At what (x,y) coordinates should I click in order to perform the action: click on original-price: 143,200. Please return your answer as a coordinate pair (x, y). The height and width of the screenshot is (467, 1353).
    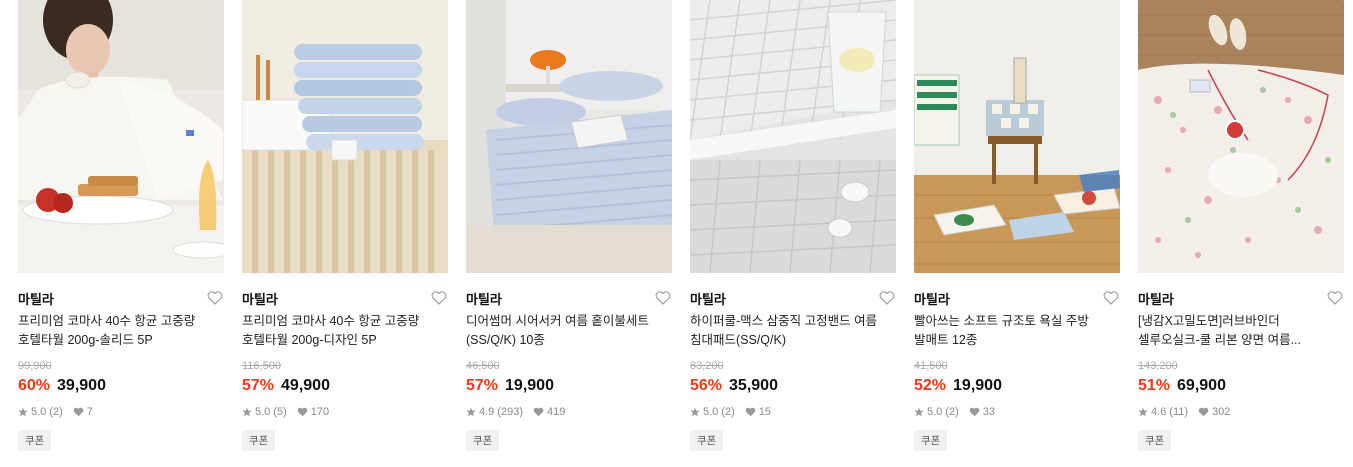
    Looking at the image, I should click on (1158, 366).